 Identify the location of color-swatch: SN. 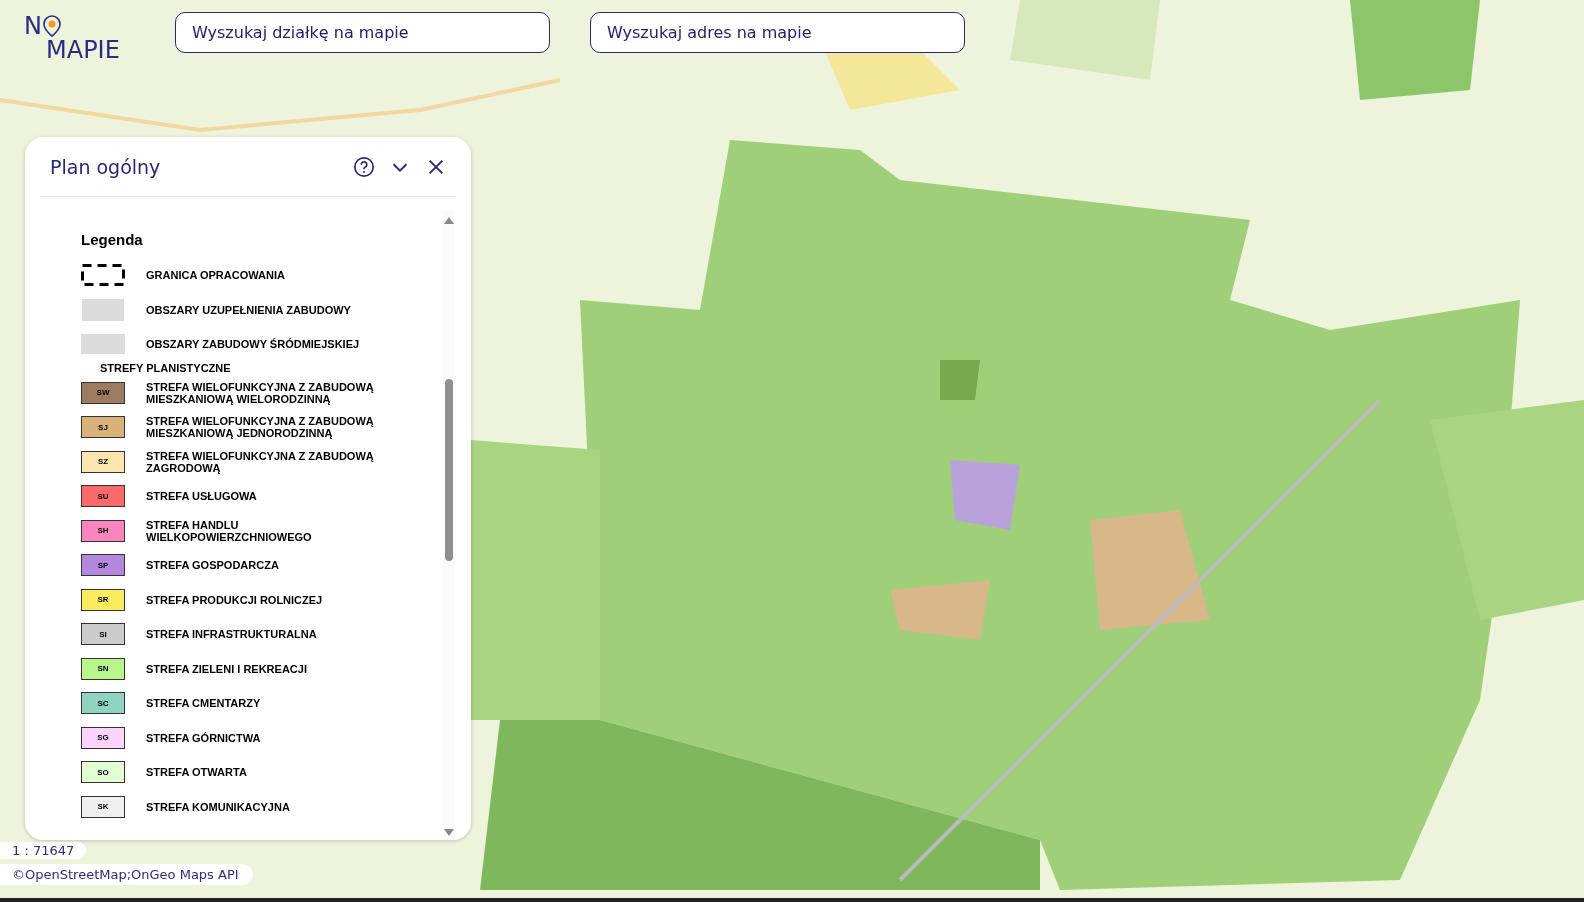
(103, 668).